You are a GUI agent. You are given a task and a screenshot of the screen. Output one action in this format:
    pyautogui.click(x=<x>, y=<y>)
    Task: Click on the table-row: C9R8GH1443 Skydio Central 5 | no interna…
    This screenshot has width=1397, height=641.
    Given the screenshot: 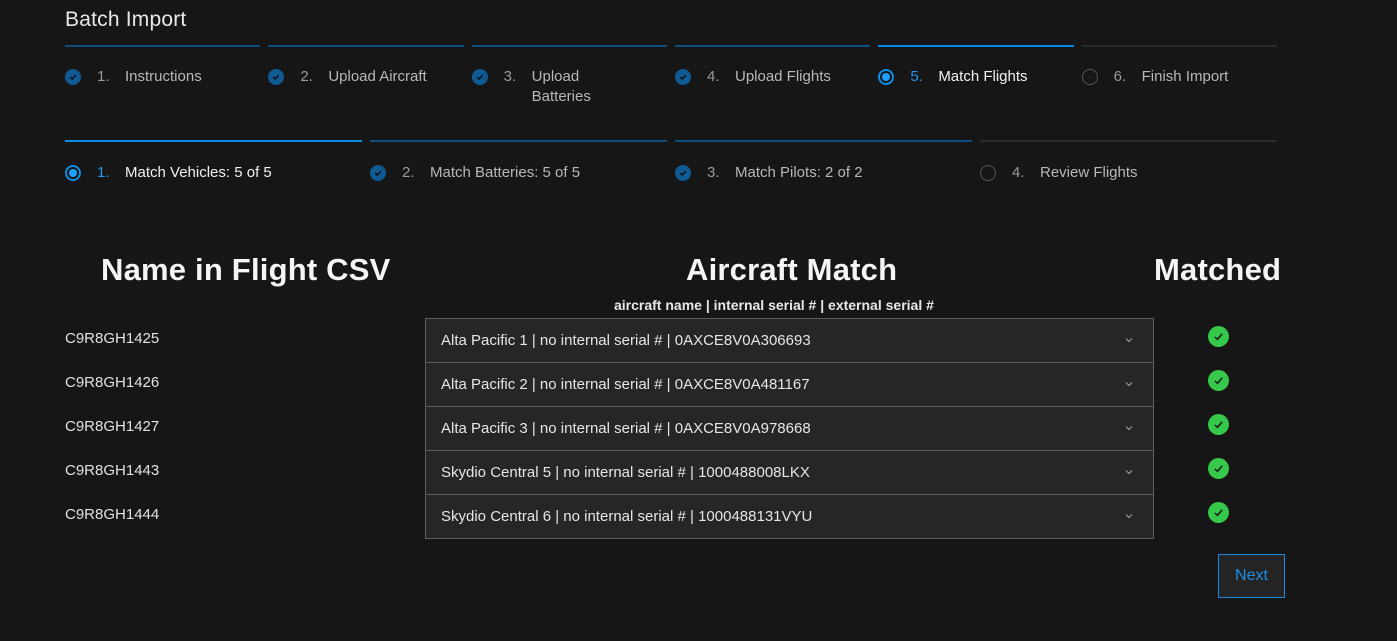 What is the action you would take?
    pyautogui.click(x=675, y=472)
    